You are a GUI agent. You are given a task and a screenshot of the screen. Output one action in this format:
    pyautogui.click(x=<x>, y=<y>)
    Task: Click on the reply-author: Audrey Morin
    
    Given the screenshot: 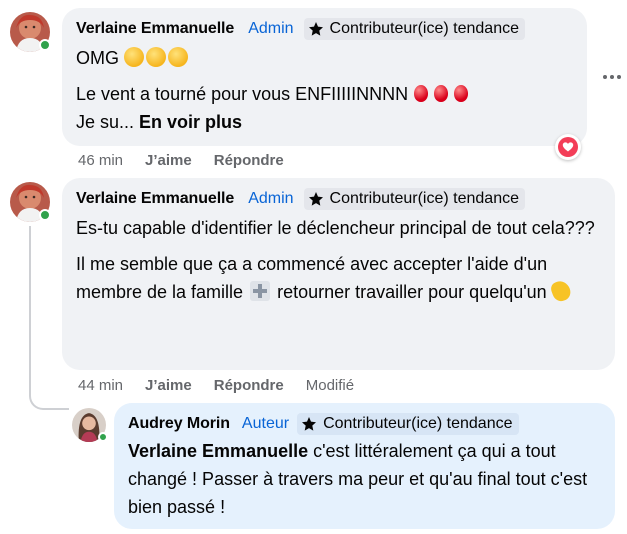 What is the action you would take?
    pyautogui.click(x=179, y=424)
    